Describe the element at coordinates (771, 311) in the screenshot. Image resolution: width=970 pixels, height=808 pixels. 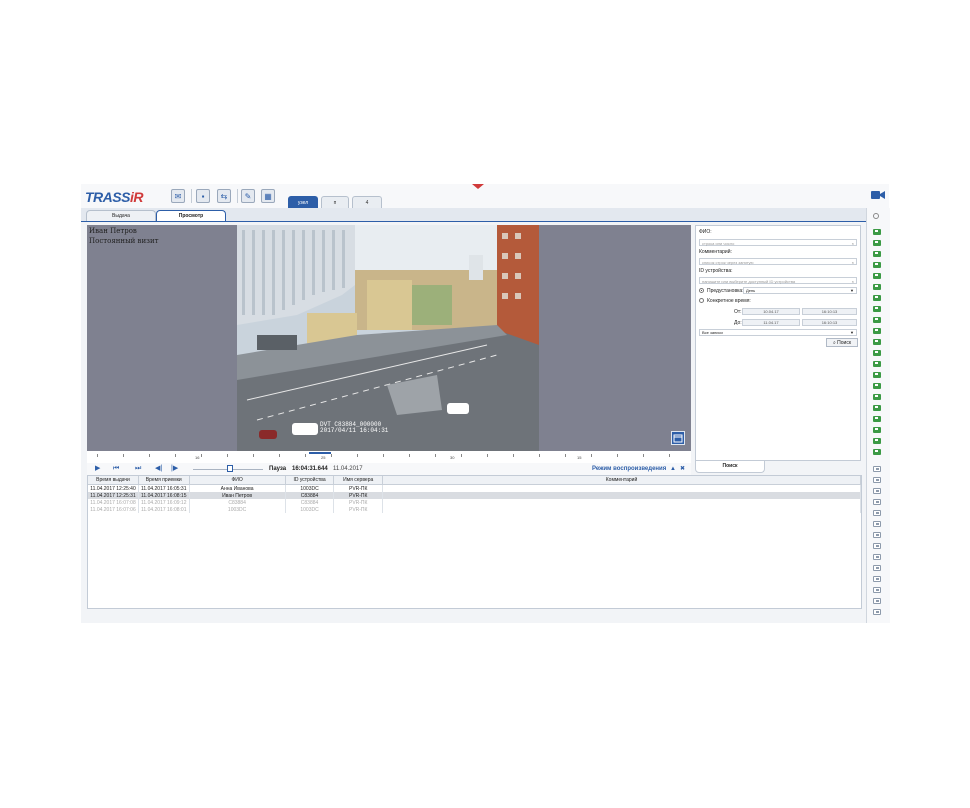
I see `from-date-input: 10.04.17` at that location.